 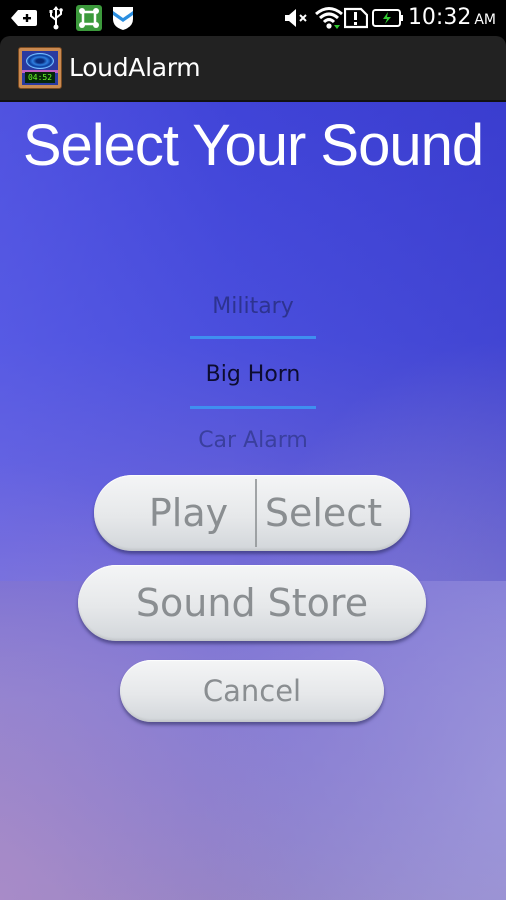 What do you see at coordinates (253, 69) in the screenshot?
I see `action-bar: 04:52 LoudAlarm` at bounding box center [253, 69].